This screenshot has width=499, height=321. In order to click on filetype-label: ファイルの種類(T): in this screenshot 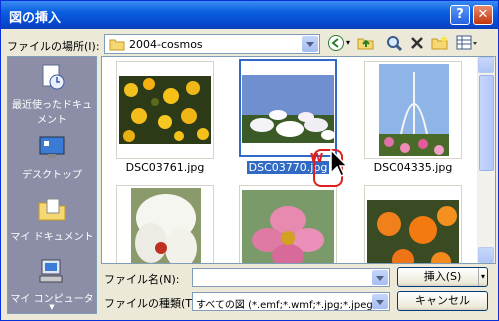, I will do `click(152, 303)`.